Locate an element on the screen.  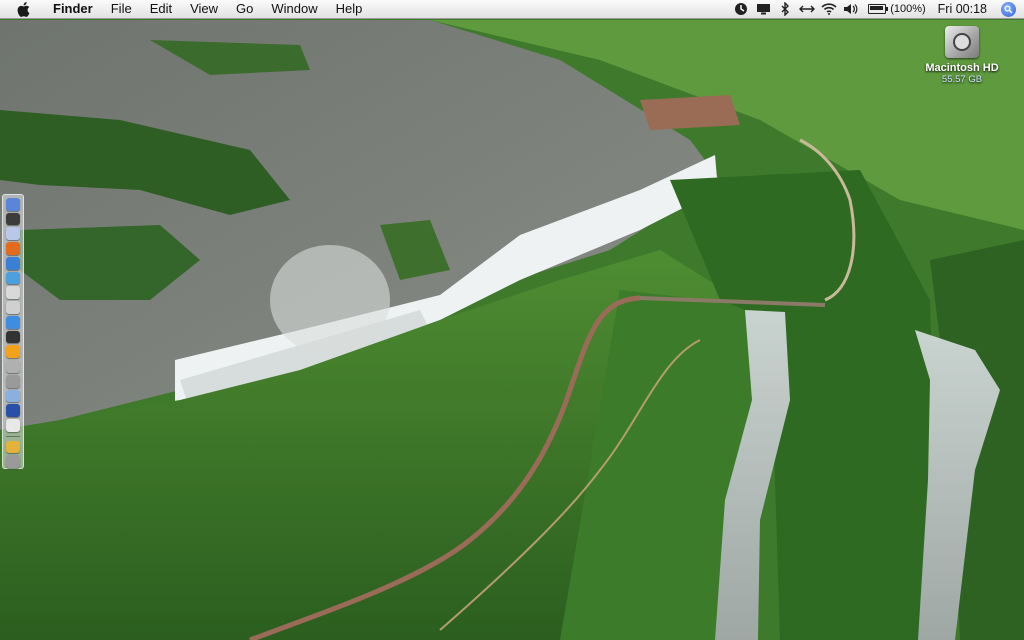
safari-icon is located at coordinates (13, 322).